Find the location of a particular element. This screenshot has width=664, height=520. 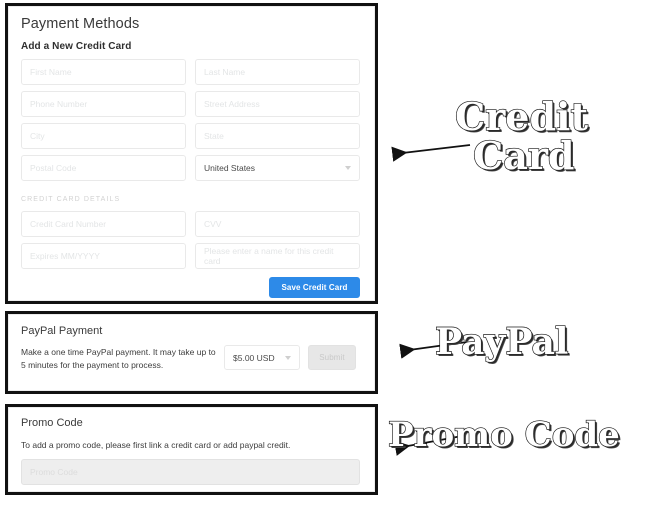

paypal-amount-select: $5.00 USD is located at coordinates (262, 357).